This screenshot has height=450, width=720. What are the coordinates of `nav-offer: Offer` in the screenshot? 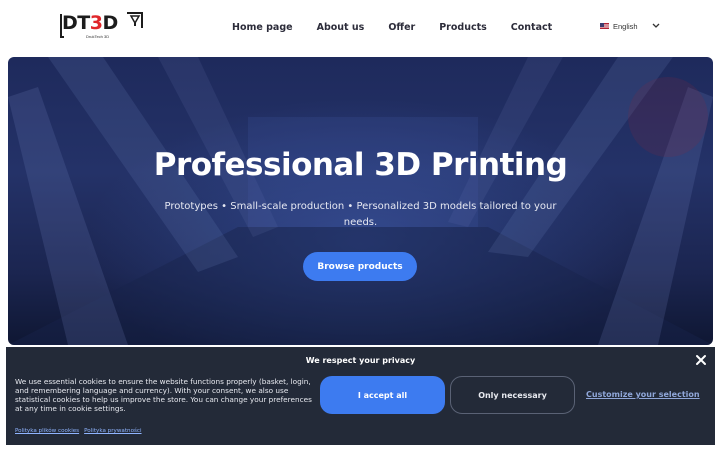 It's located at (401, 28).